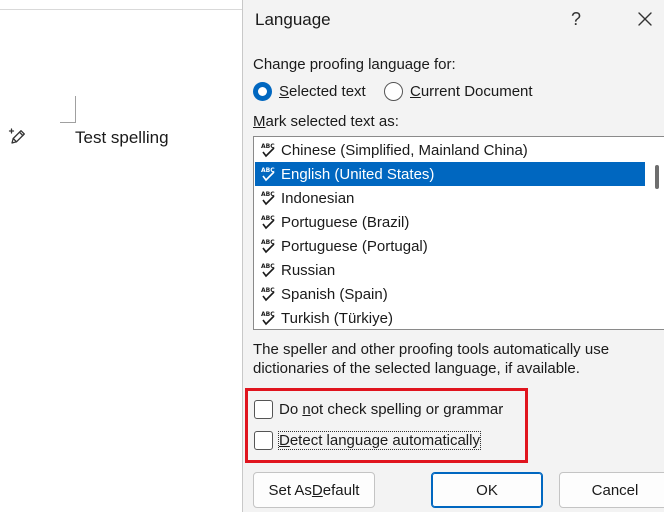  Describe the element at coordinates (450, 174) in the screenshot. I see `language-item-selected: ABC English (United States)` at that location.